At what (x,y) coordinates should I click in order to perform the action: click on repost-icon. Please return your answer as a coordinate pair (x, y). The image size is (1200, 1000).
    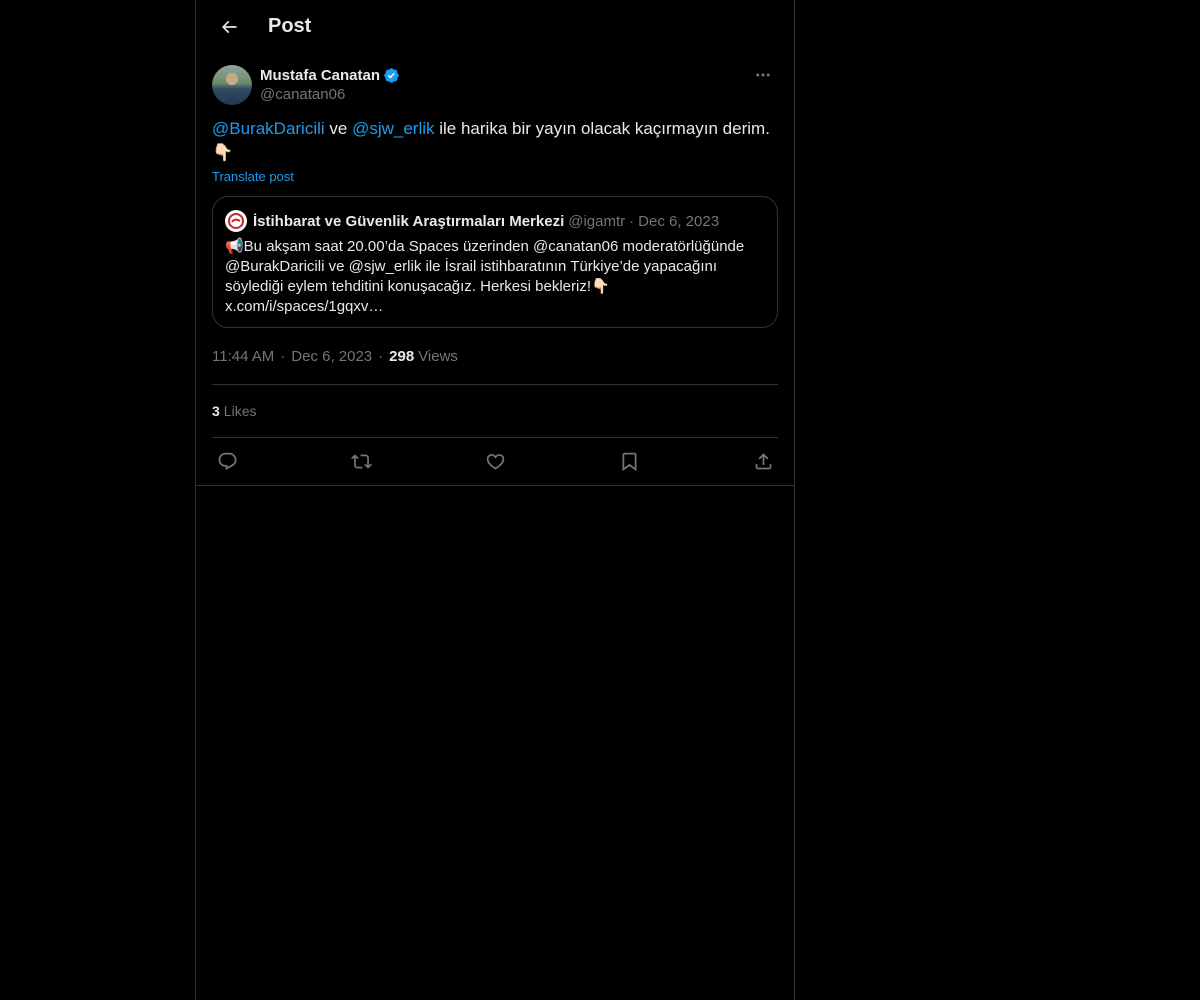
    Looking at the image, I should click on (361, 461).